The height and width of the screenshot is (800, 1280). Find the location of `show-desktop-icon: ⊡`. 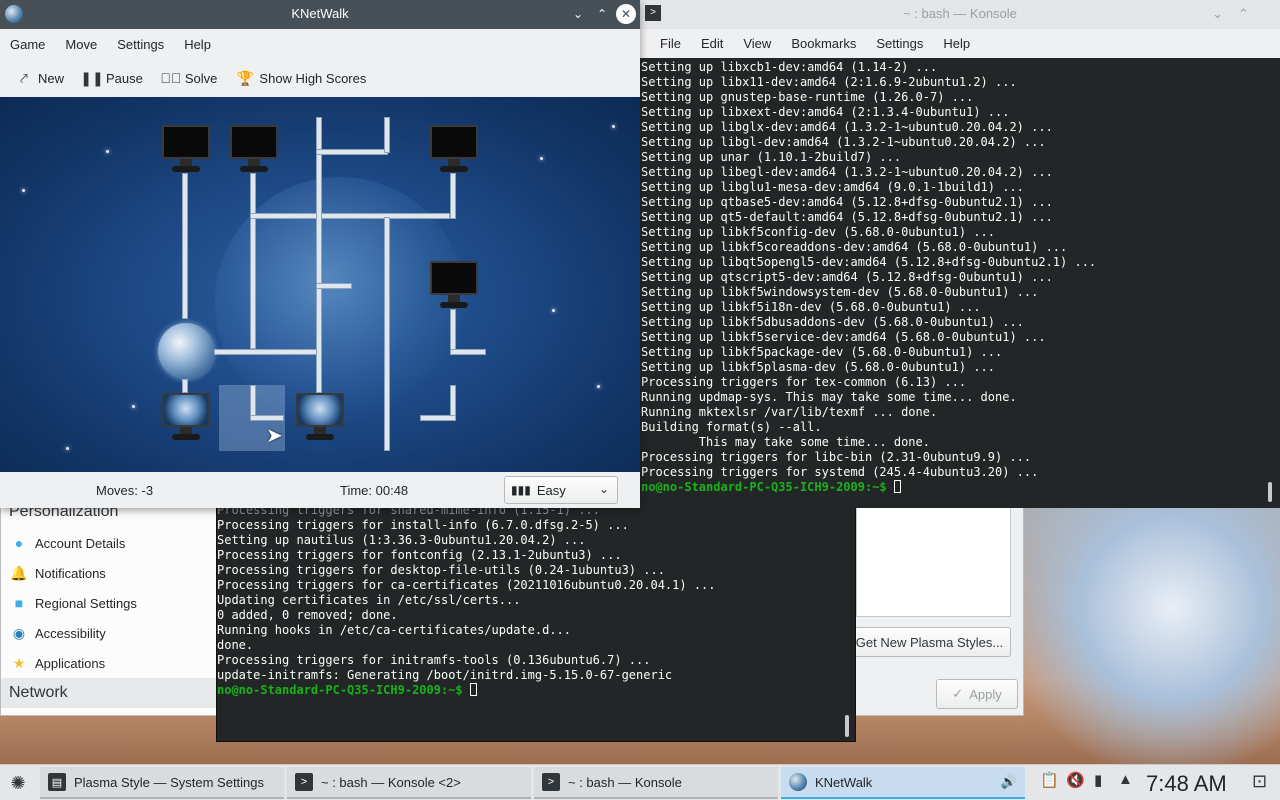

show-desktop-icon: ⊡ is located at coordinates (1259, 781).